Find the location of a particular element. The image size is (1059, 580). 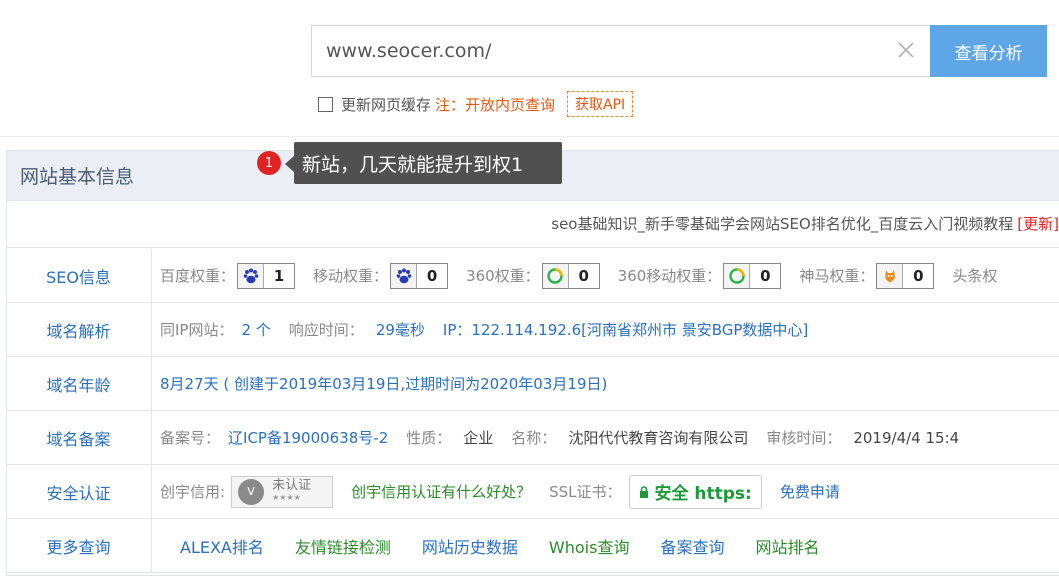

icp-label: 域名备案 is located at coordinates (79, 437).